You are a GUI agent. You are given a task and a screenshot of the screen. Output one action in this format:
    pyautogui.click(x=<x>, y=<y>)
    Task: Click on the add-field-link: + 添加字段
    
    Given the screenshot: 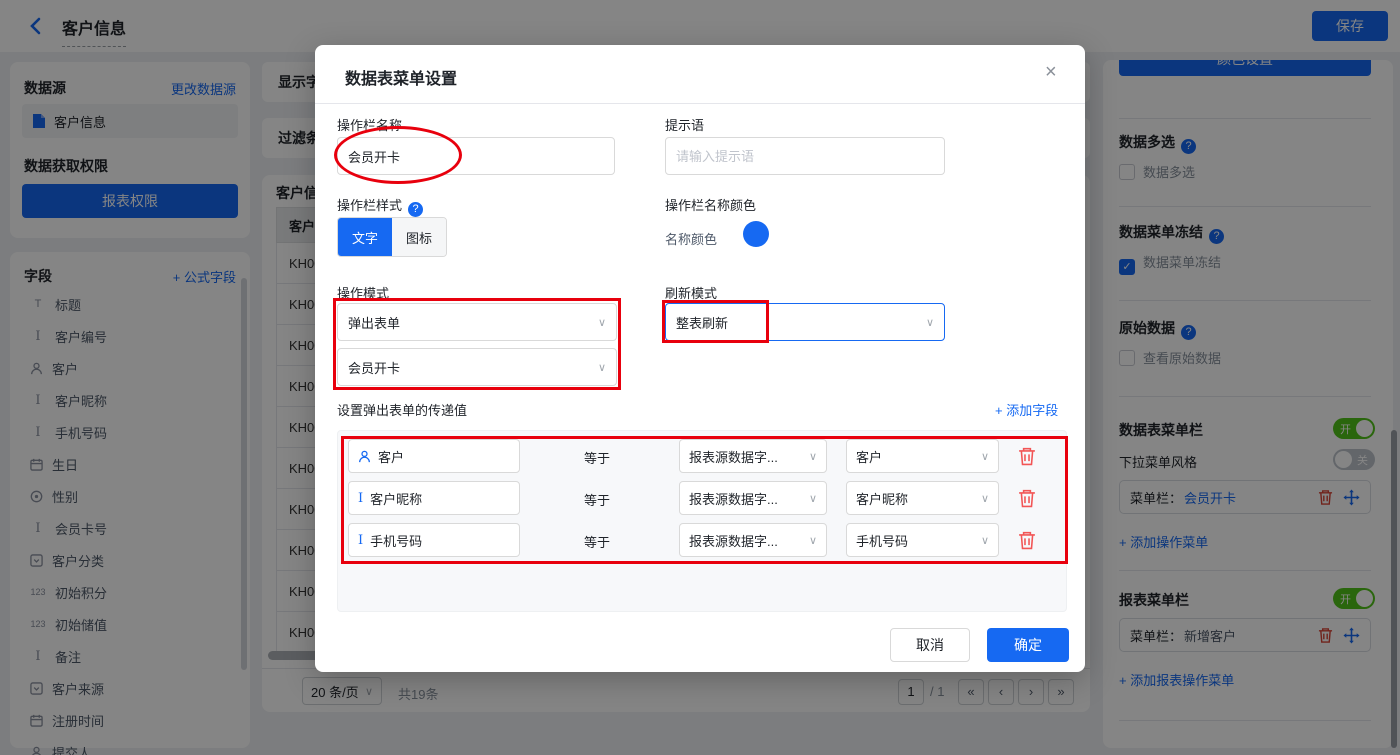 What is the action you would take?
    pyautogui.click(x=1026, y=409)
    